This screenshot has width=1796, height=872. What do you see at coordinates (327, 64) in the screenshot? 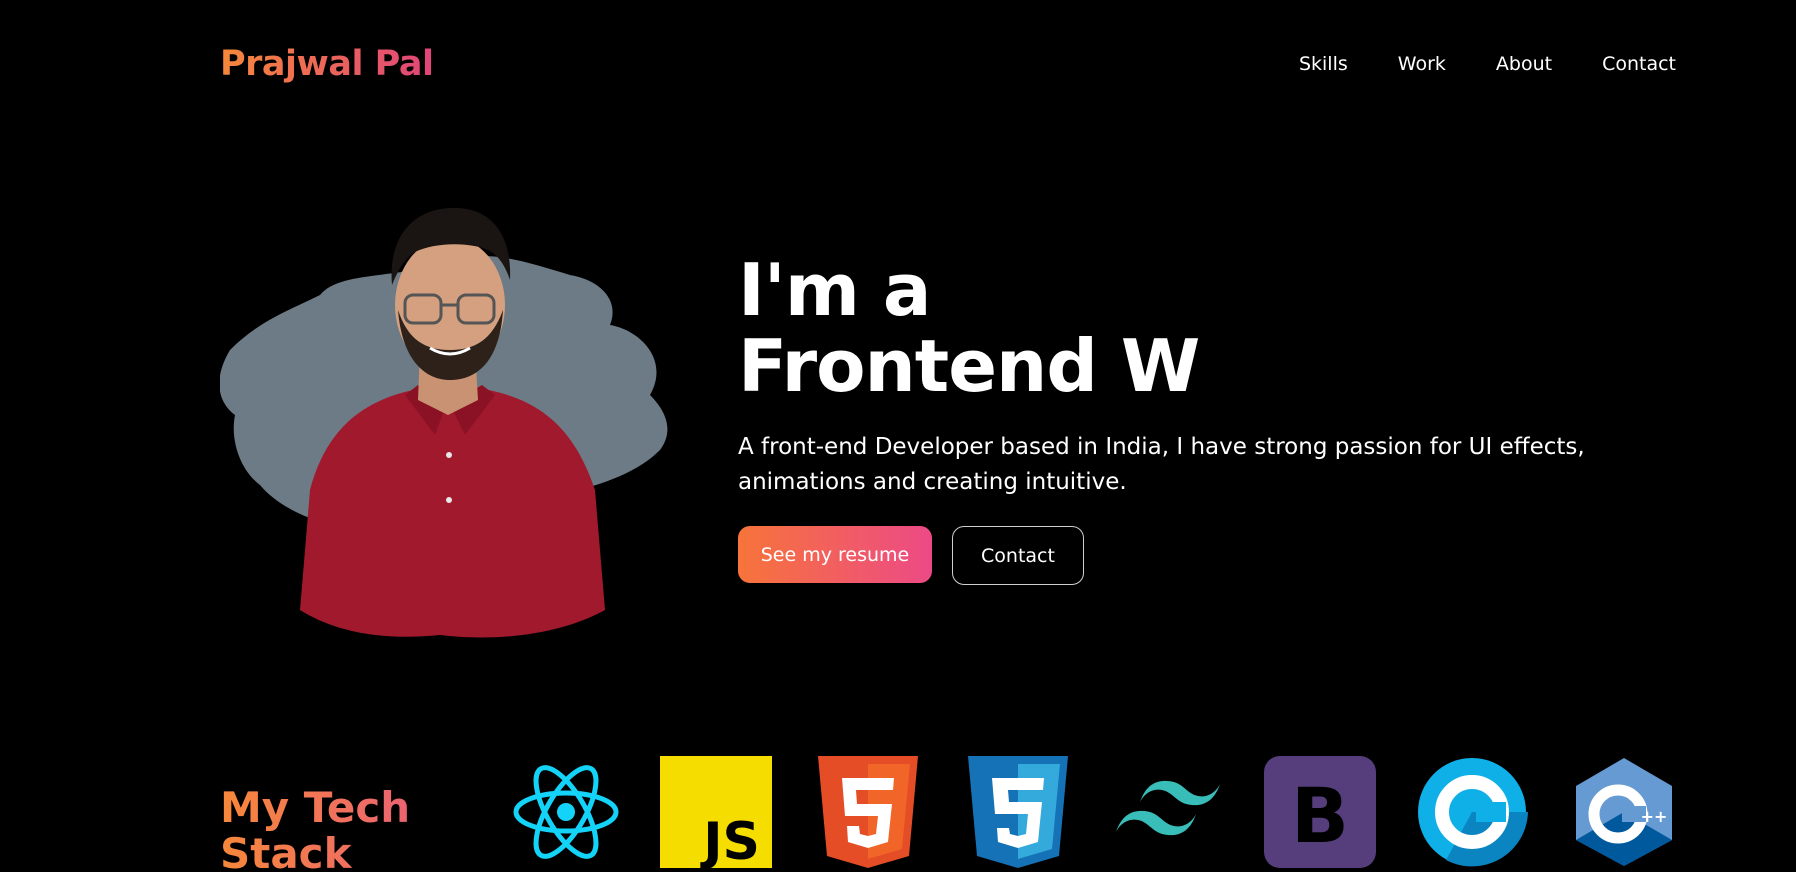
I see `brand-logo: Prajwal Pal` at bounding box center [327, 64].